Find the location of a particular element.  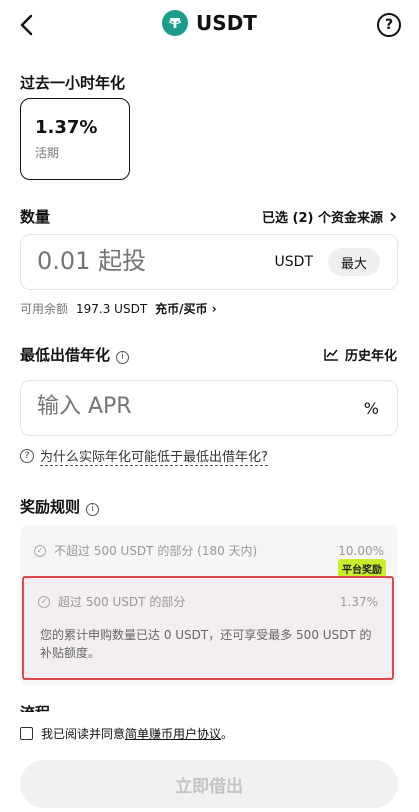

why-apr-link: ? 为什么实际年化可能低于最低出借年化? is located at coordinates (144, 456).